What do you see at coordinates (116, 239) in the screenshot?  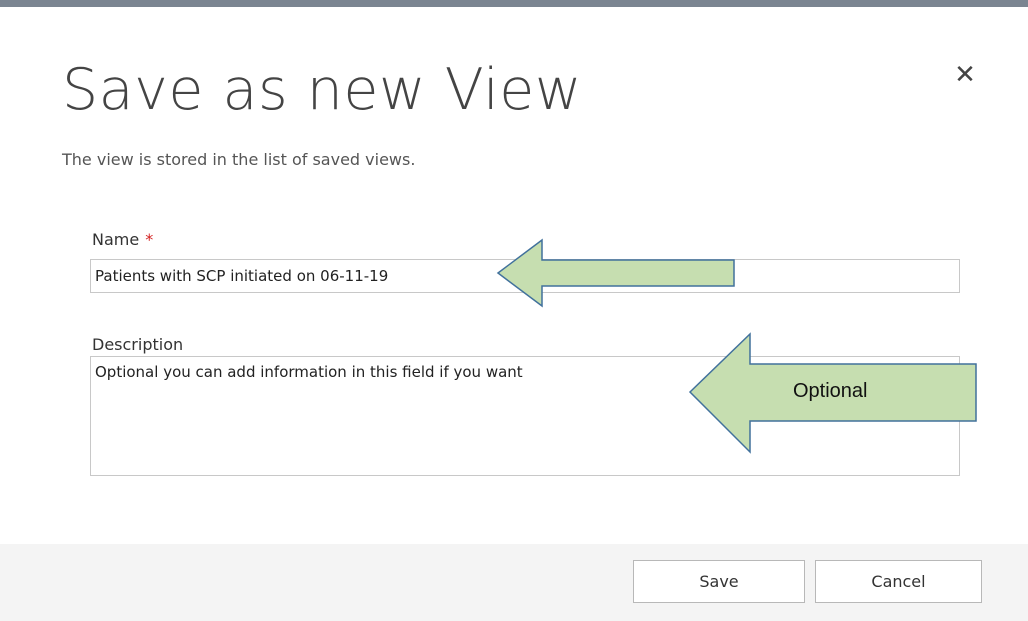 I see `name-label-text: Name` at bounding box center [116, 239].